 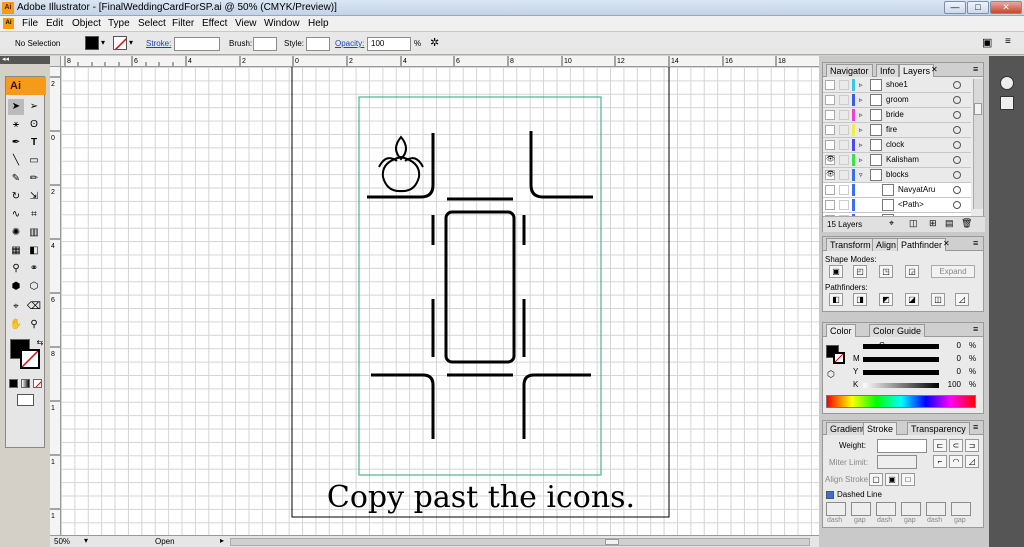 I want to click on opacity-label: Opacity:, so click(x=349, y=43).